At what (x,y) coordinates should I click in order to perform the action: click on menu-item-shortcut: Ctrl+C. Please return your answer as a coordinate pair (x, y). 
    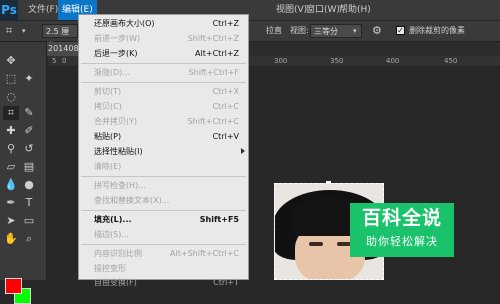
    Looking at the image, I should click on (225, 106).